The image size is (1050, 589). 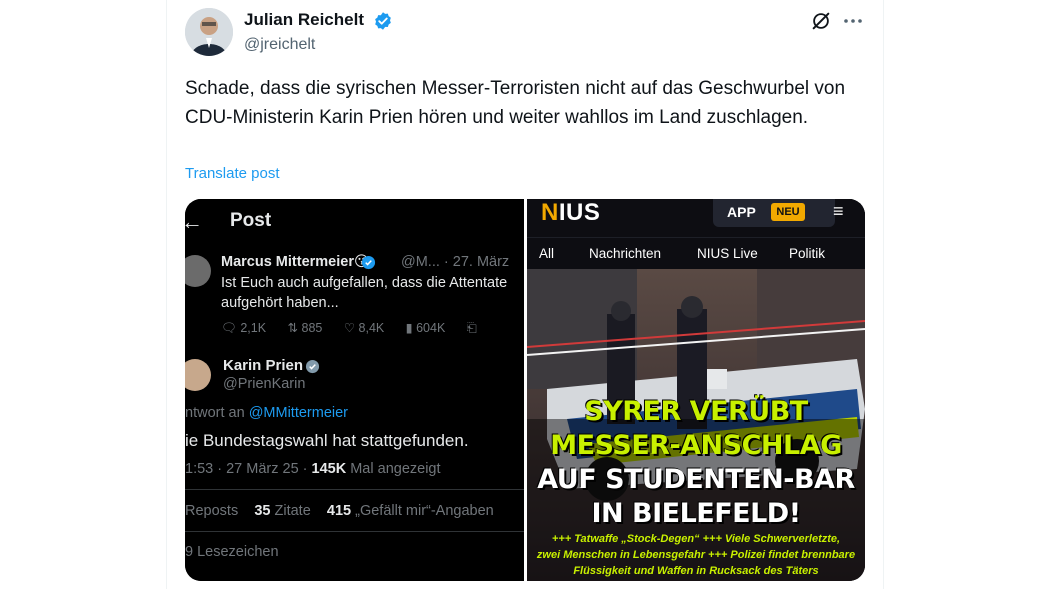 I want to click on nius-app-button: APP NEU, so click(x=774, y=213).